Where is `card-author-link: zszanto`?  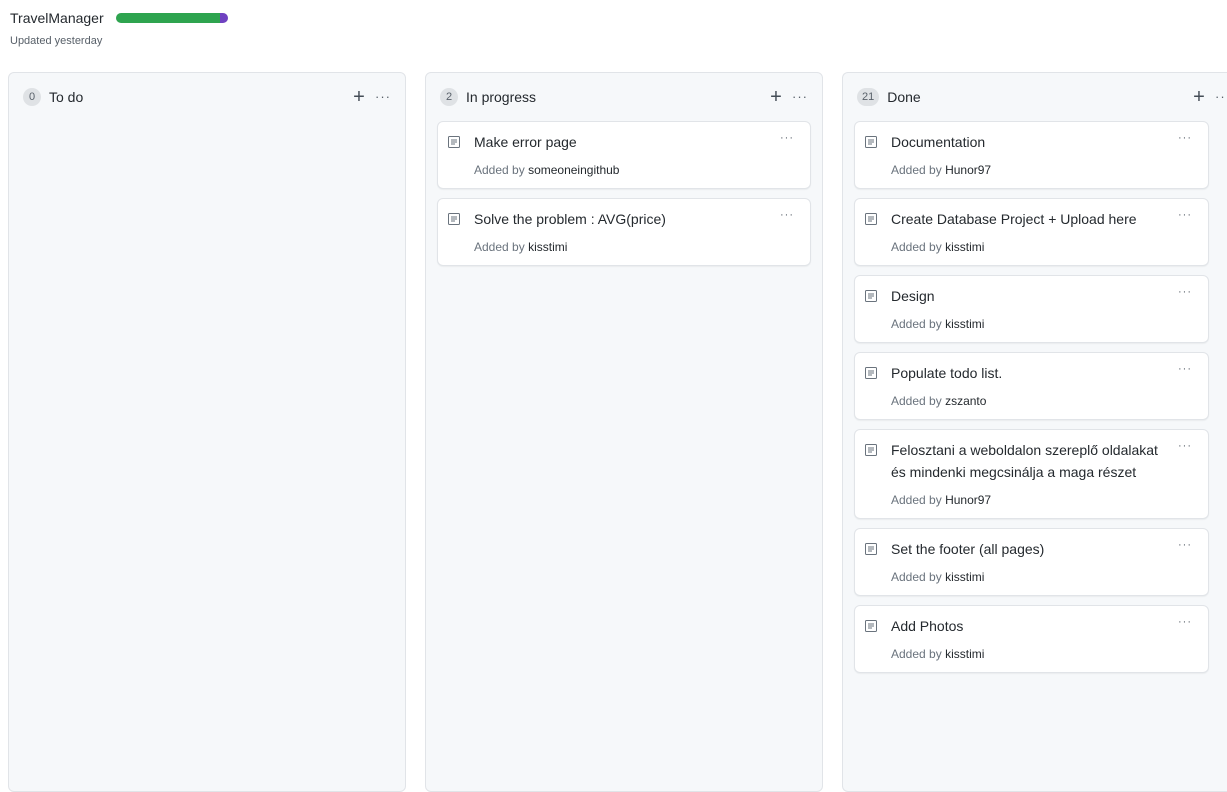
card-author-link: zszanto is located at coordinates (965, 401).